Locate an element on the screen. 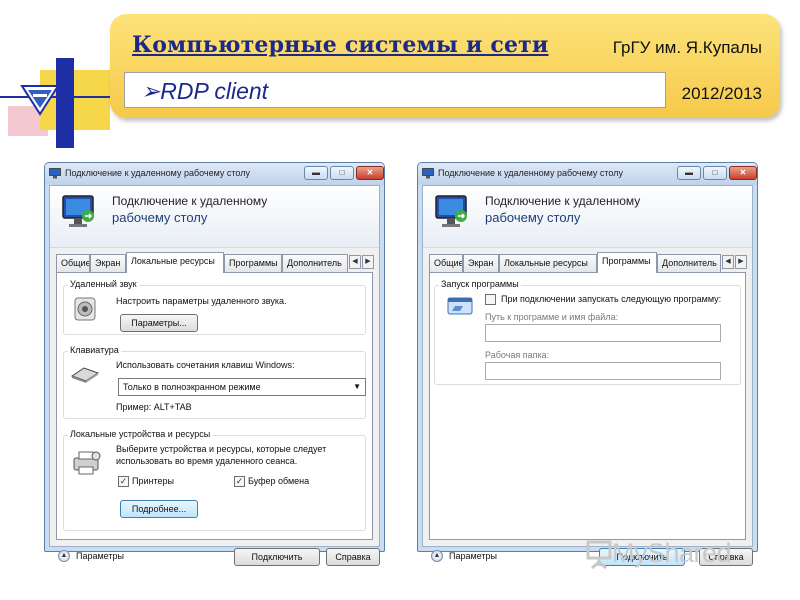 Image resolution: width=800 pixels, height=600 pixels. windows-key-combination-select: Только в полноэкранном режиме ▼ is located at coordinates (242, 387).